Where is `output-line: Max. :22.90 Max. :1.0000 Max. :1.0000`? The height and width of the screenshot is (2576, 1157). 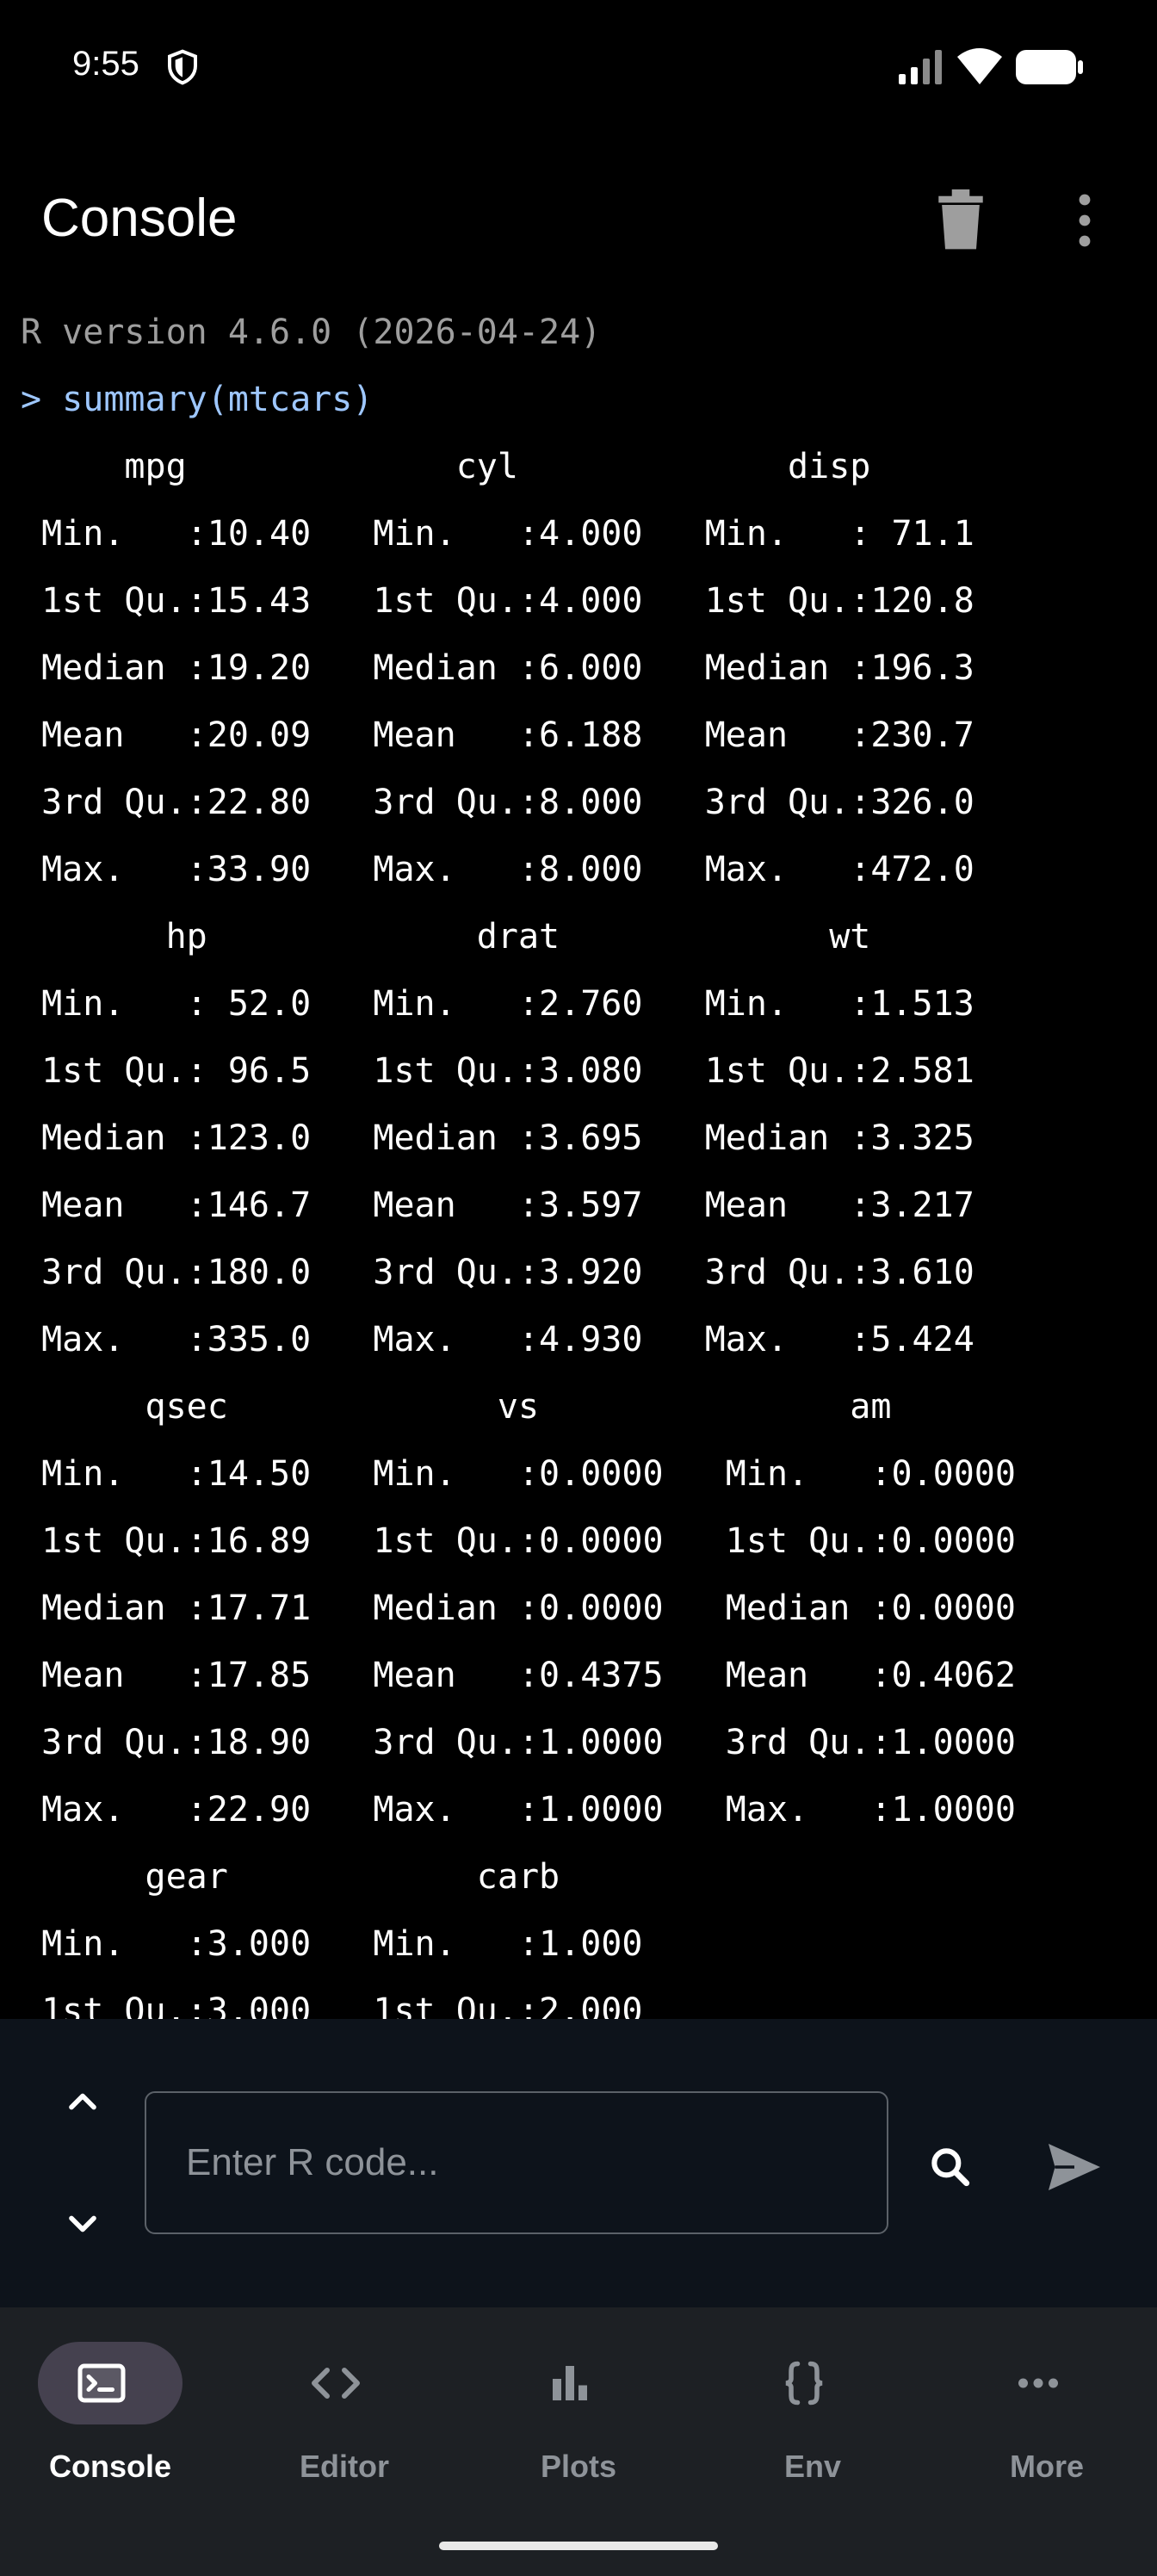 output-line: Max. :22.90 Max. :1.0000 Max. :1.0000 is located at coordinates (519, 1810).